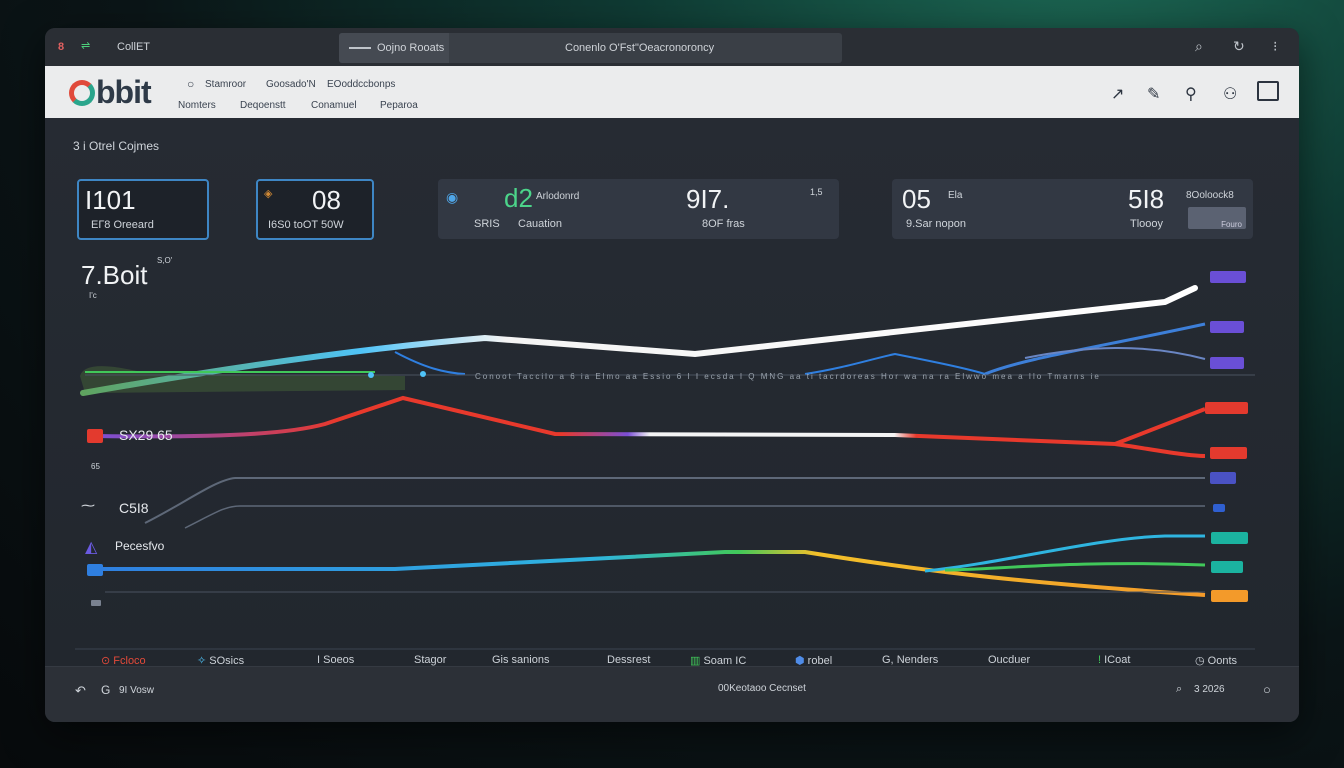  Describe the element at coordinates (95, 466) in the screenshot. I see `series-a-sub: 65` at that location.